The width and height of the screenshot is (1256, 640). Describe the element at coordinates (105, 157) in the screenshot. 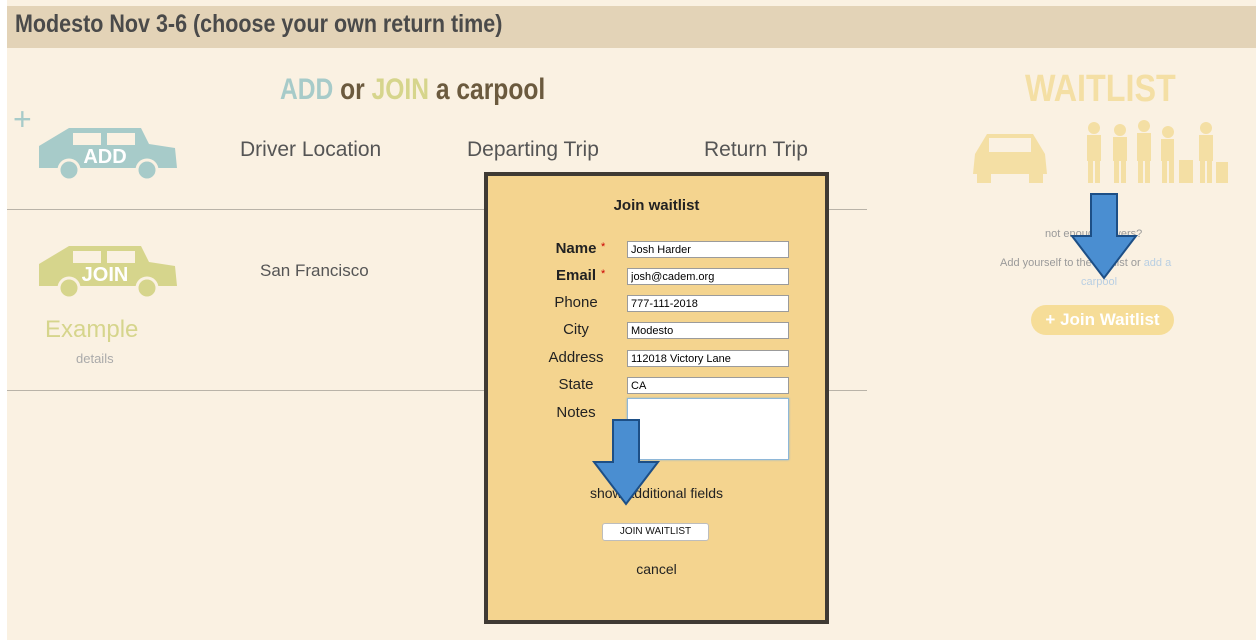

I see `add-car-label: ADD` at that location.